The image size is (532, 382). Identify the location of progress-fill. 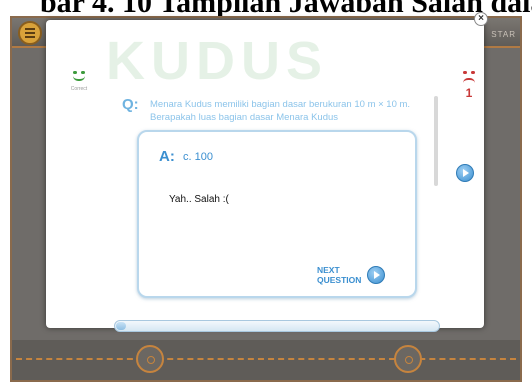
(121, 326).